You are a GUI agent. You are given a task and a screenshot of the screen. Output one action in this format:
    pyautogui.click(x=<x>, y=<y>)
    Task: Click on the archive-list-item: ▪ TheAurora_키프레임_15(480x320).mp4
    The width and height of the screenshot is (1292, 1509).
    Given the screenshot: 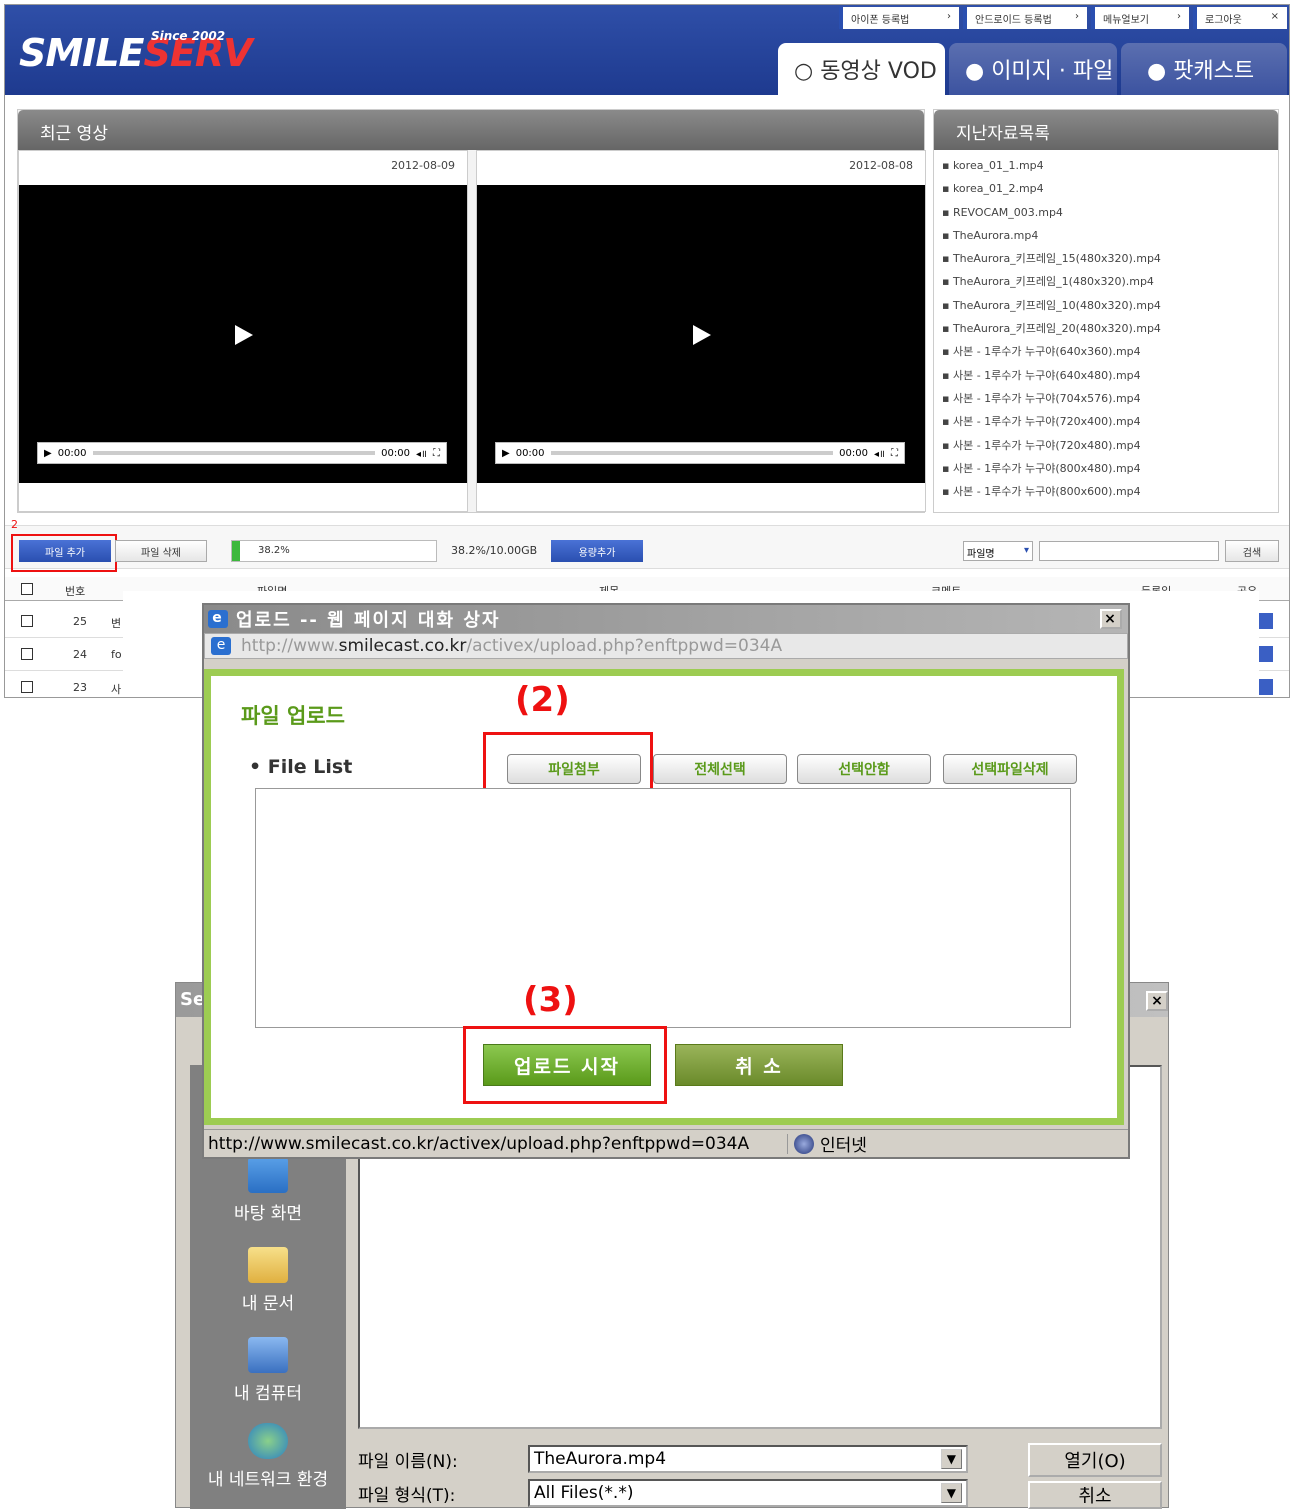 What is the action you would take?
    pyautogui.click(x=1106, y=258)
    